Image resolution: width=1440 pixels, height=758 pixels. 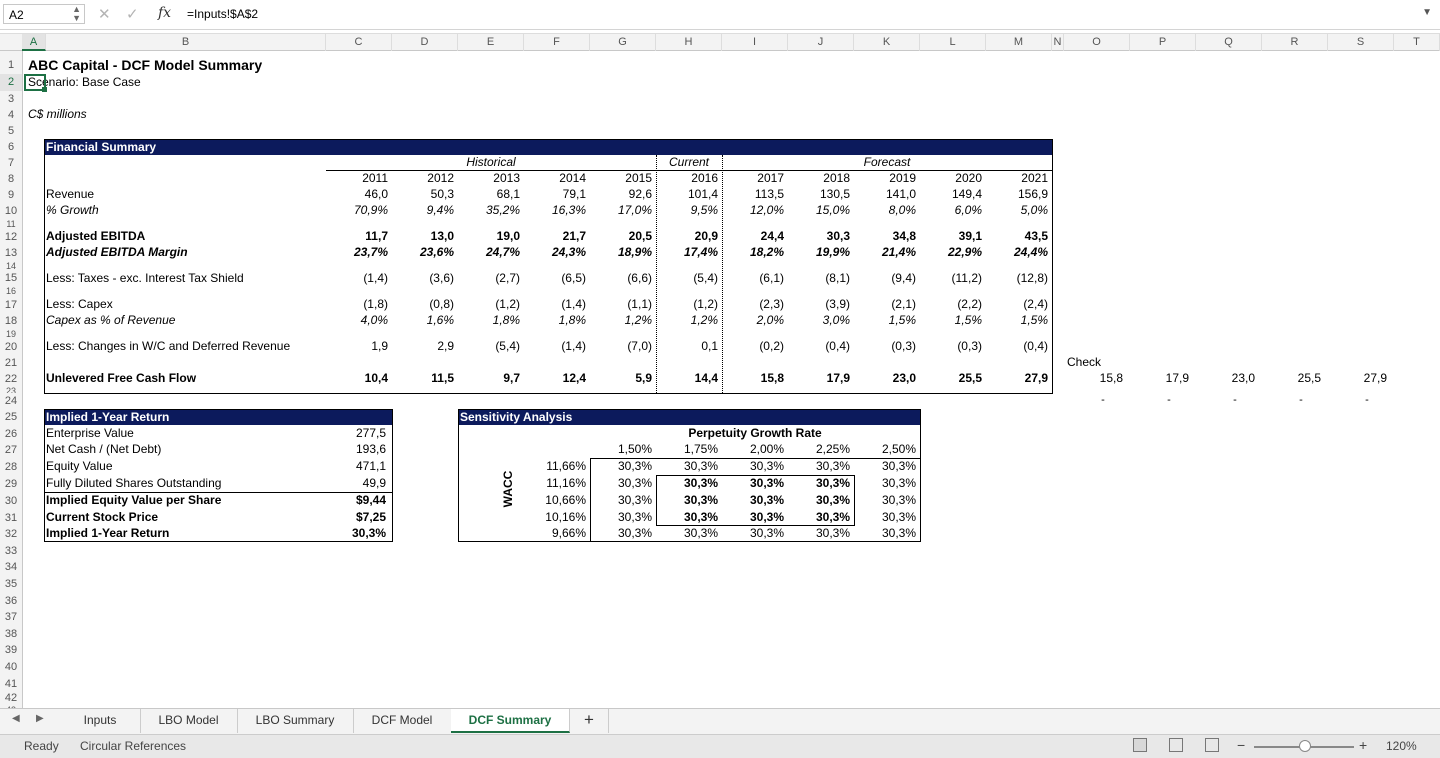 I want to click on name-box: A2 ▲ ▼, so click(x=44, y=14).